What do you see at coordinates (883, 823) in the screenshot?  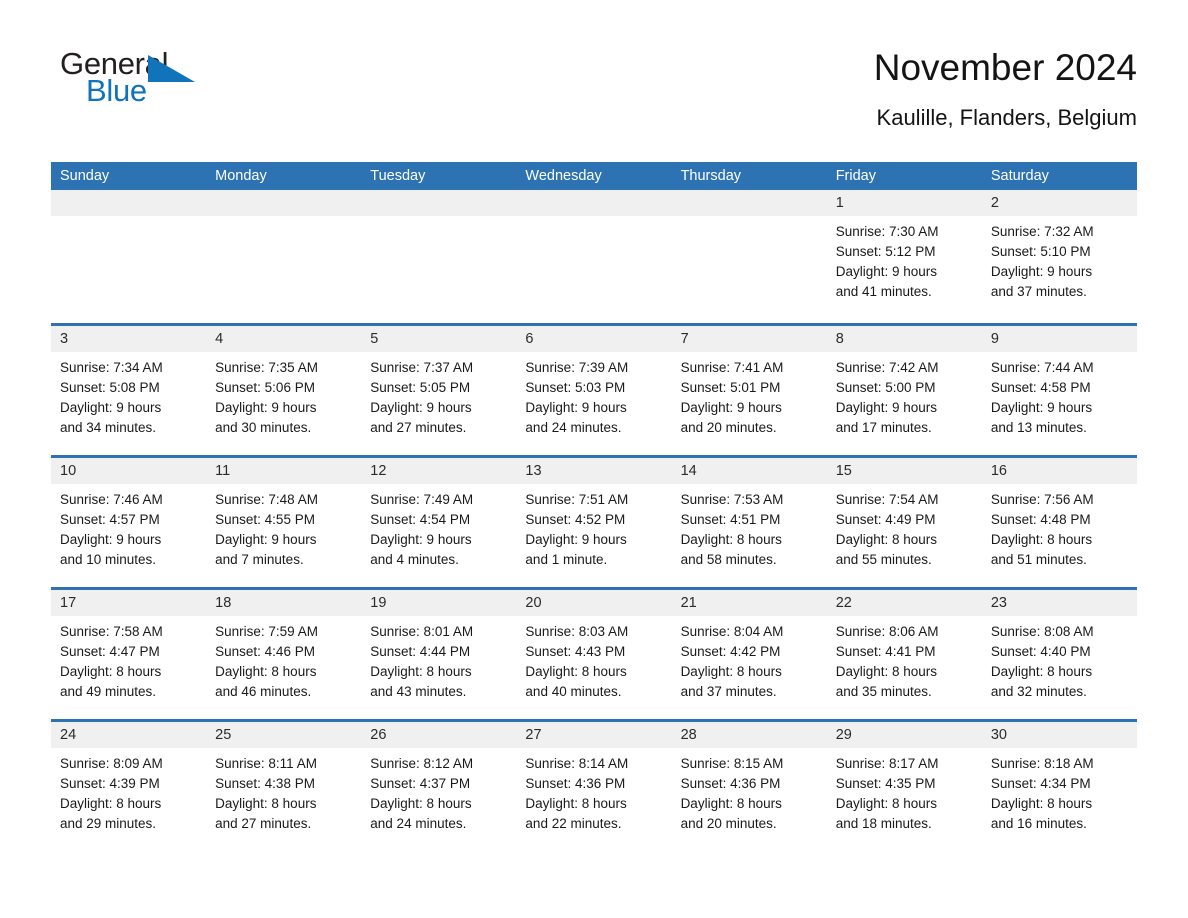 I see `daylight-text-line2: and 18 minutes.` at bounding box center [883, 823].